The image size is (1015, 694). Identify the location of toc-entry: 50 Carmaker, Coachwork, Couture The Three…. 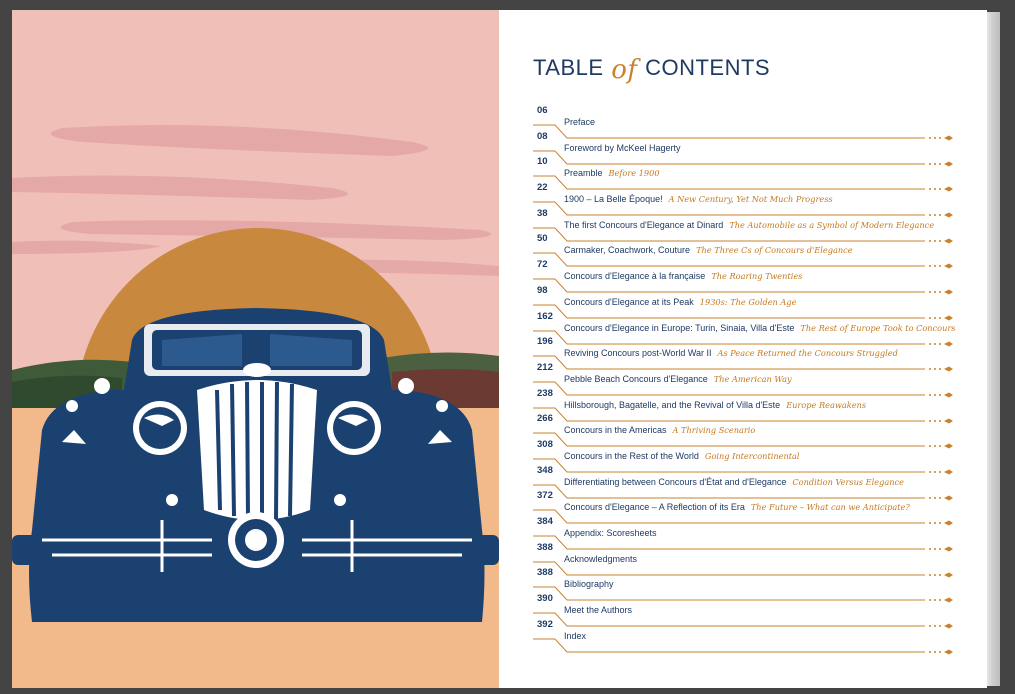
(743, 251).